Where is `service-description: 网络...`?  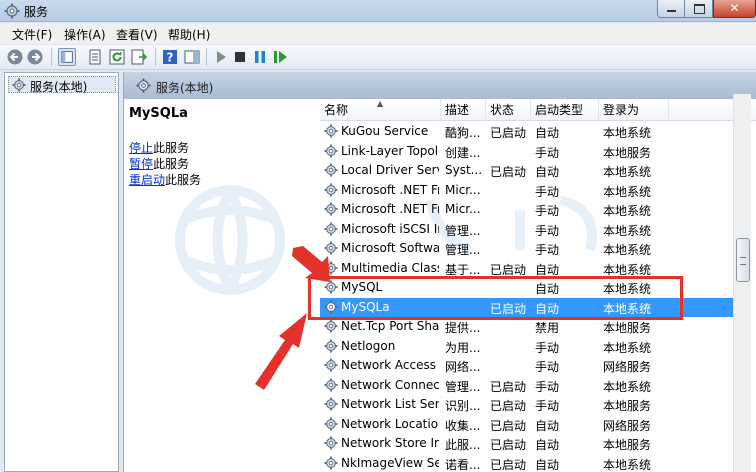 service-description: 网络... is located at coordinates (463, 367).